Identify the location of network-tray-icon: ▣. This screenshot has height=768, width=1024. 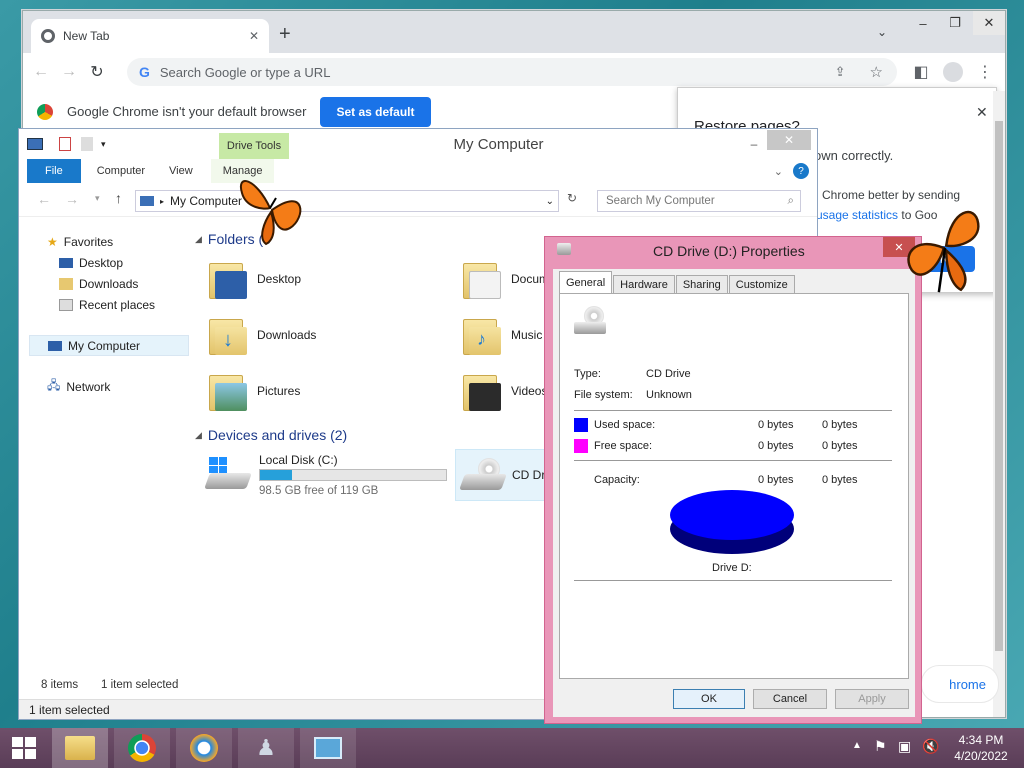
(904, 746).